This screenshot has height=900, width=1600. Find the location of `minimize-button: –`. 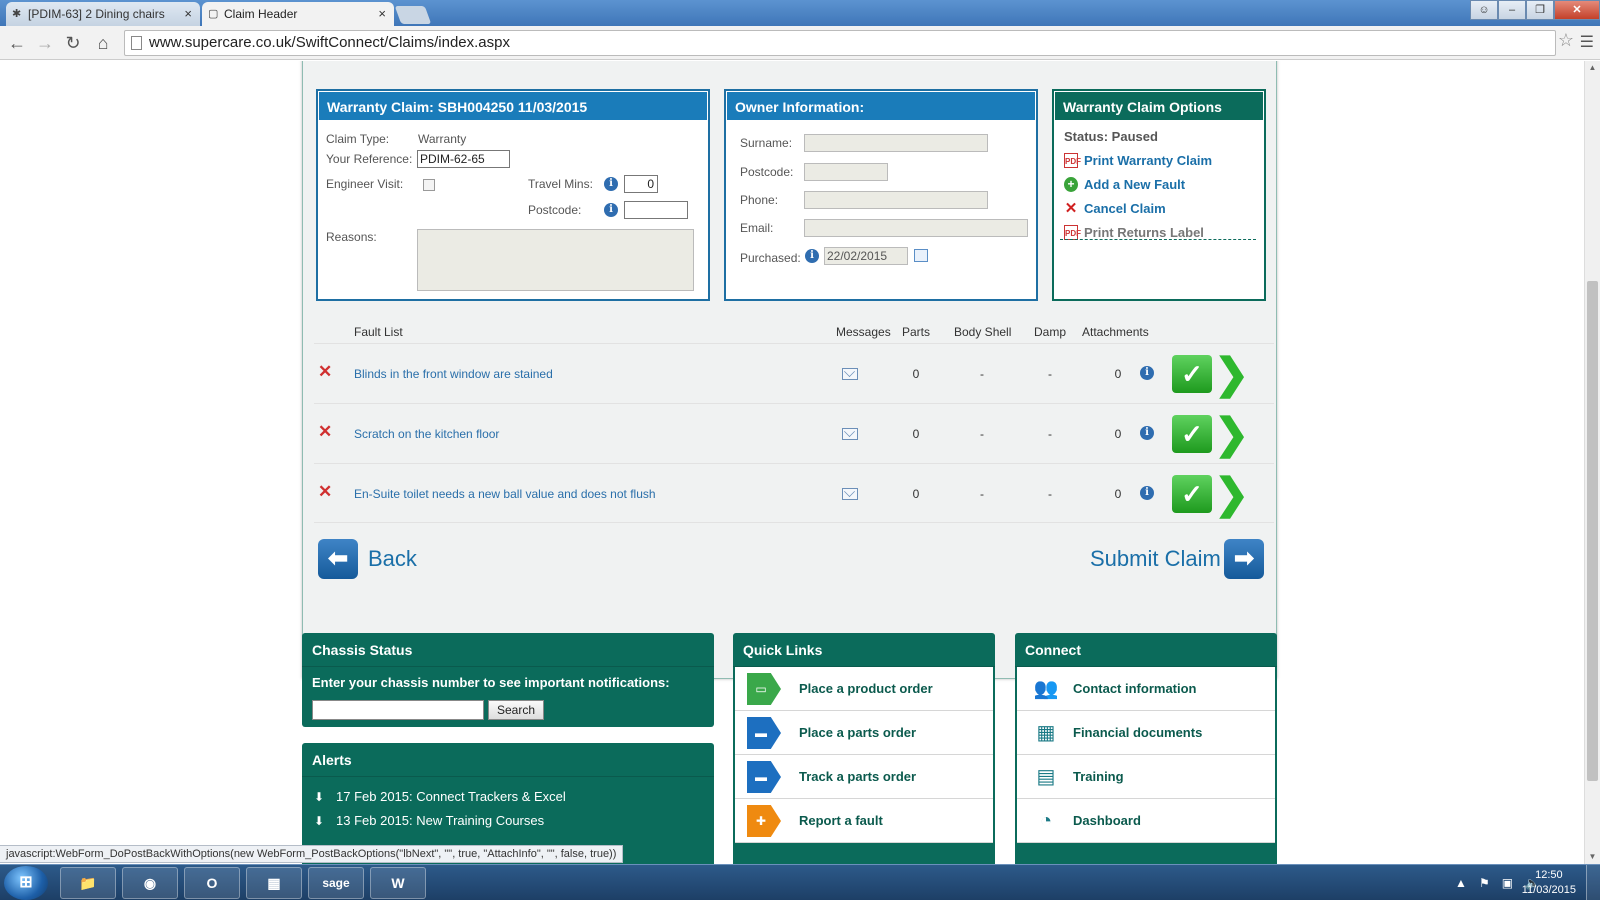

minimize-button: – is located at coordinates (1512, 10).